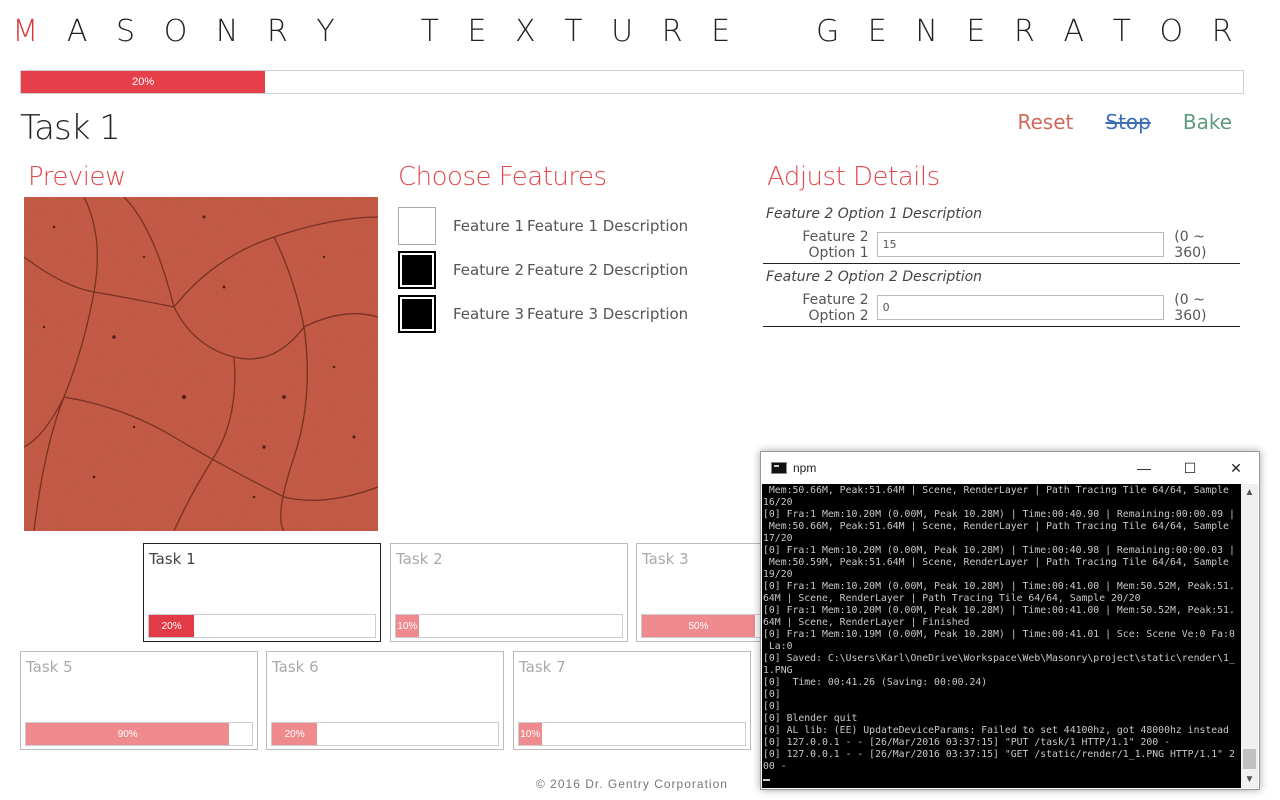 The width and height of the screenshot is (1280, 800). Describe the element at coordinates (810, 718) in the screenshot. I see `terminal-line: [0] Blender quit` at that location.